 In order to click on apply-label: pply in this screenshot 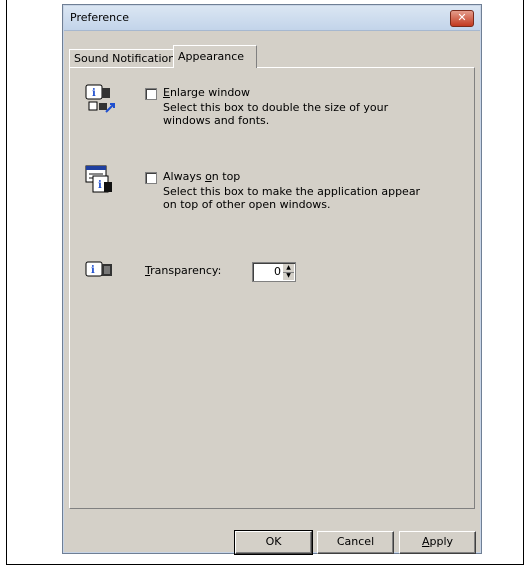, I will do `click(441, 541)`.